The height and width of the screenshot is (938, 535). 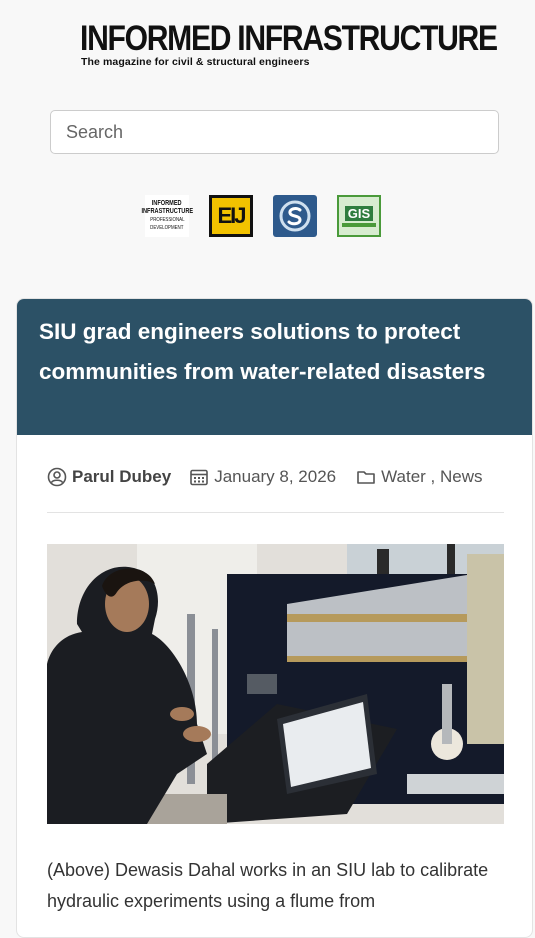 What do you see at coordinates (167, 220) in the screenshot?
I see `logo-line-3: PROFESSIONAL` at bounding box center [167, 220].